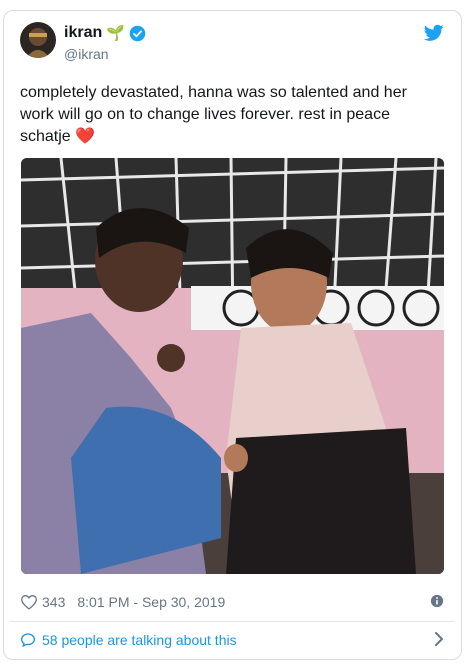  I want to click on seedling-emoji: 🌱, so click(115, 33).